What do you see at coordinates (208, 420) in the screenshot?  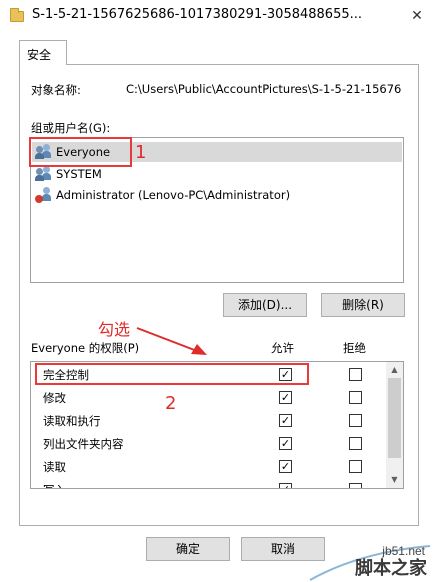 I see `permission-row: 读取和执行 ✓` at bounding box center [208, 420].